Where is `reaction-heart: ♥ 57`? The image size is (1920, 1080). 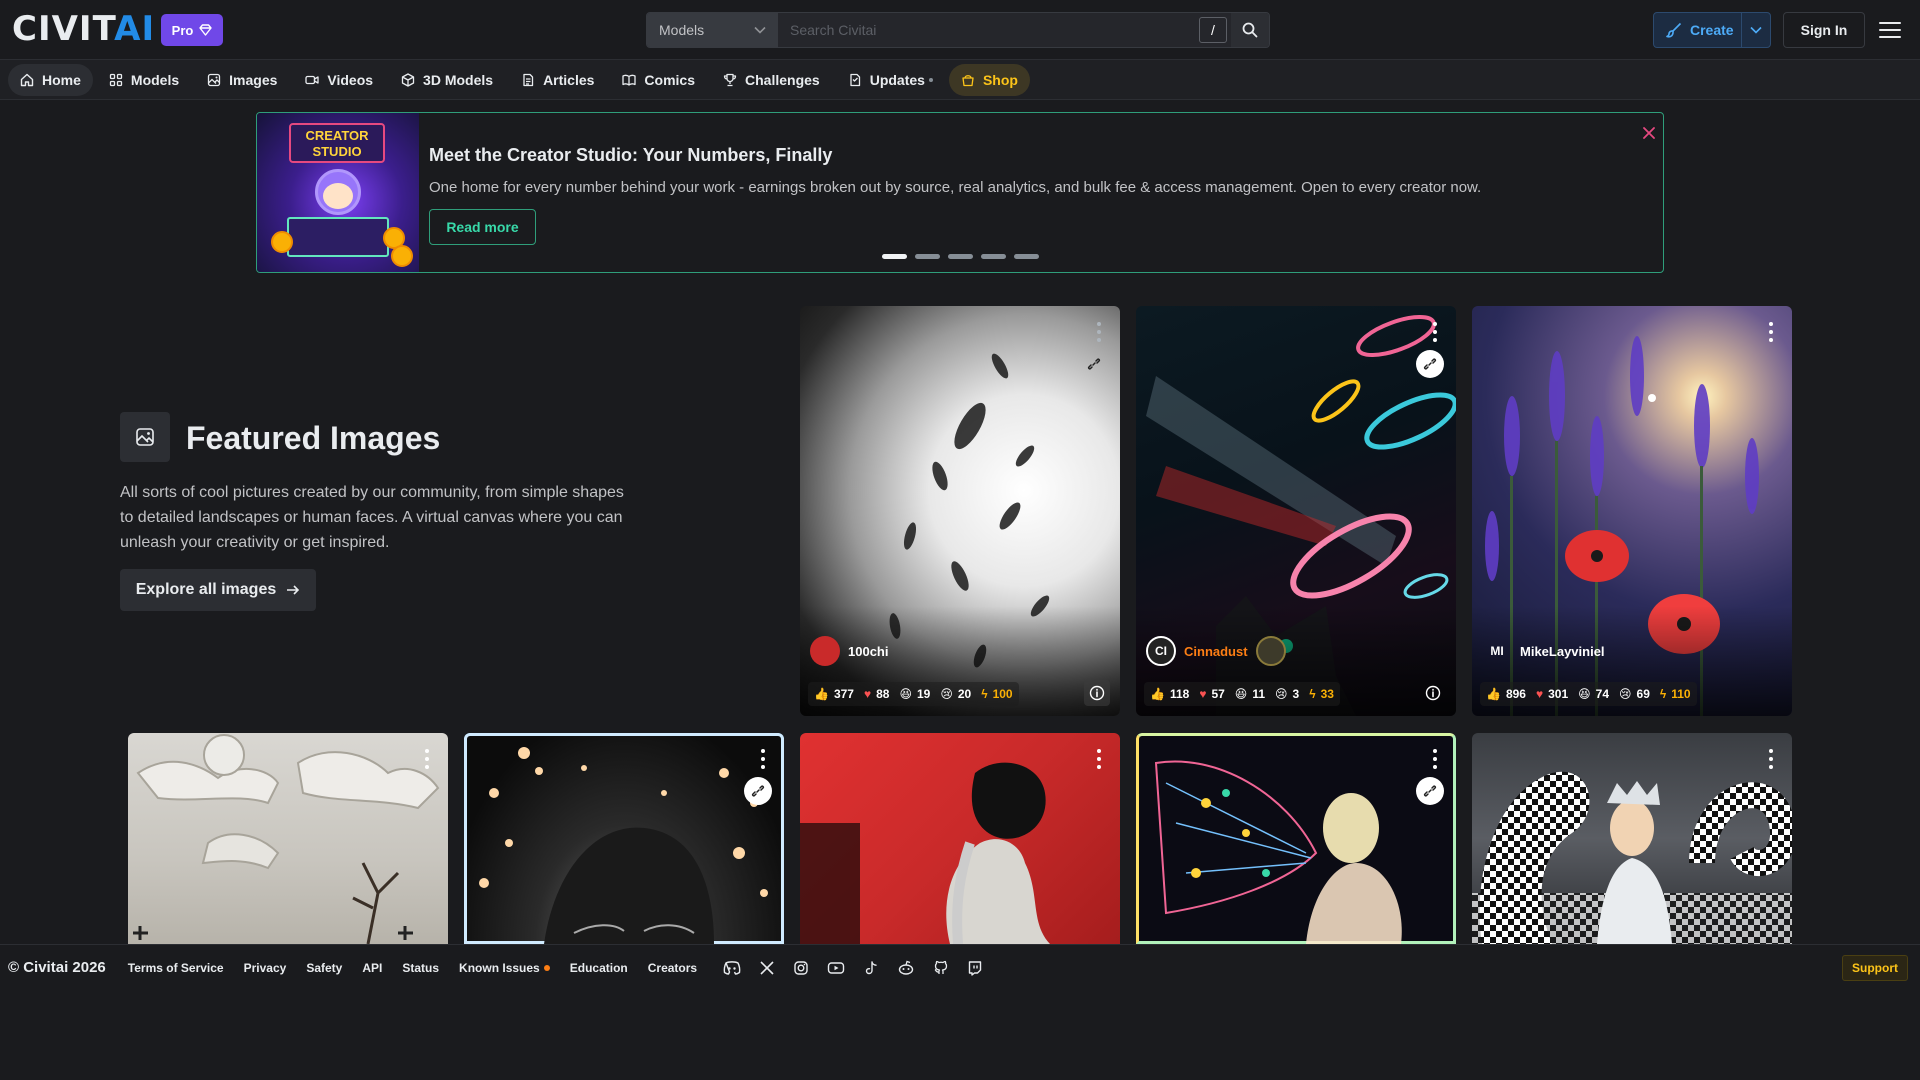
reaction-heart: ♥ 57 is located at coordinates (1211, 694).